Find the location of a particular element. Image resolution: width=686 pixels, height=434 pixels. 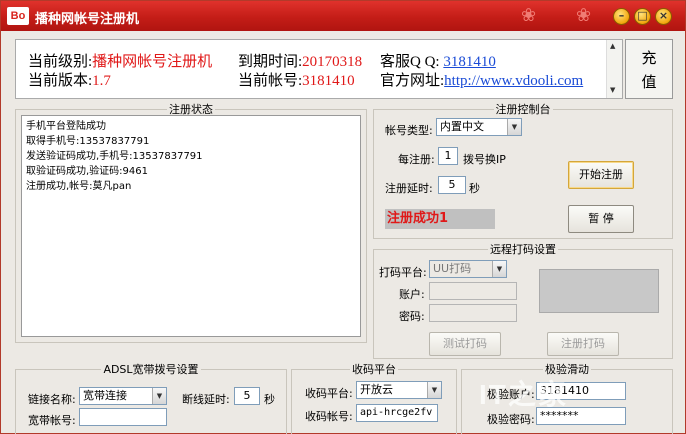

sms-platform-value: 开放云 is located at coordinates (376, 389).